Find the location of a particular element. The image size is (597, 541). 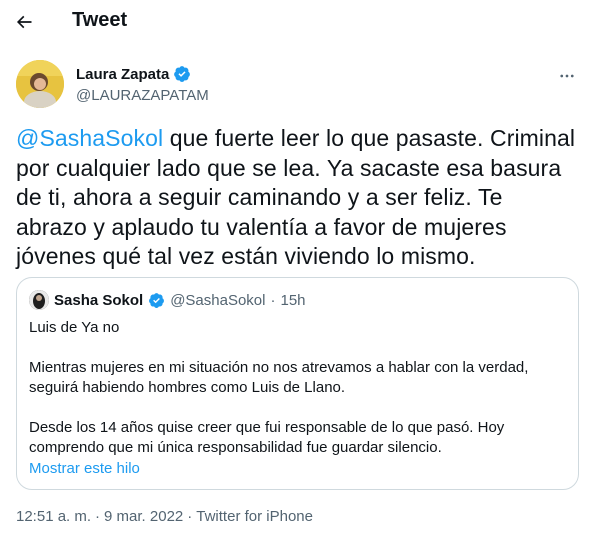

author-handle: @LAURAZAPATAM is located at coordinates (142, 95).